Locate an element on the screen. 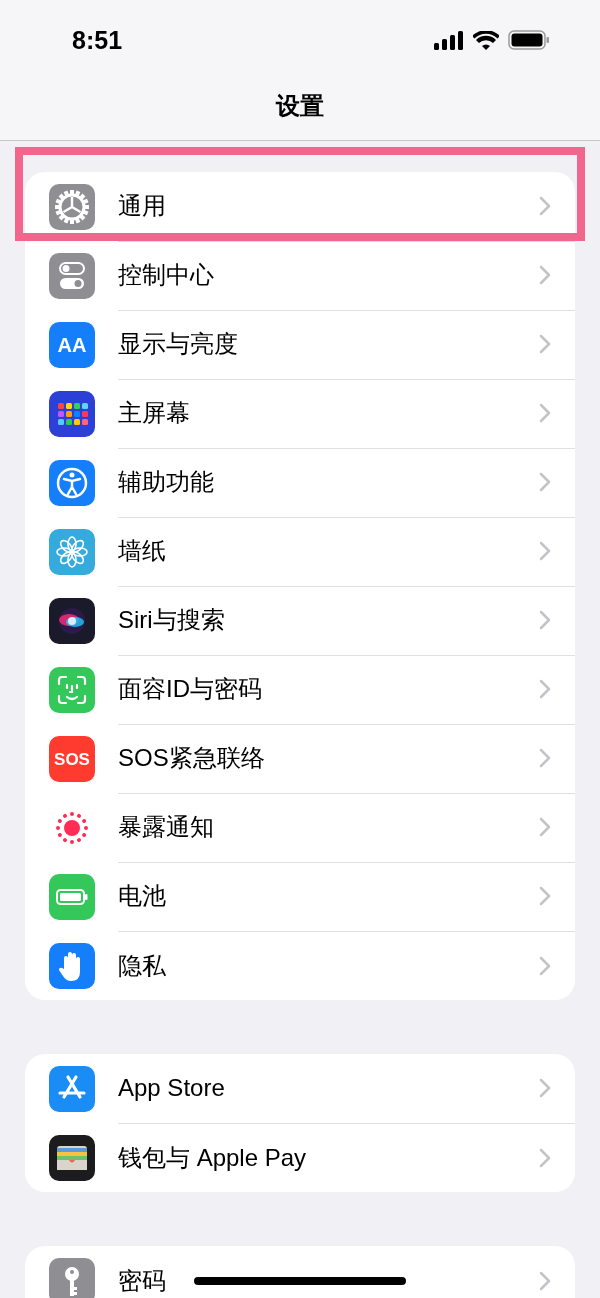 Image resolution: width=600 pixels, height=1298 pixels. settings-row: App Store is located at coordinates (300, 1088).